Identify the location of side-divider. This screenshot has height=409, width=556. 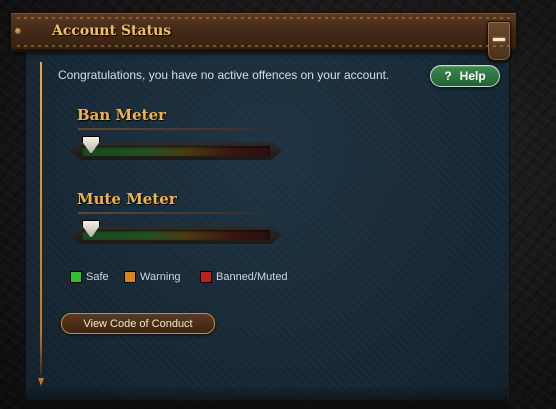
(41, 224).